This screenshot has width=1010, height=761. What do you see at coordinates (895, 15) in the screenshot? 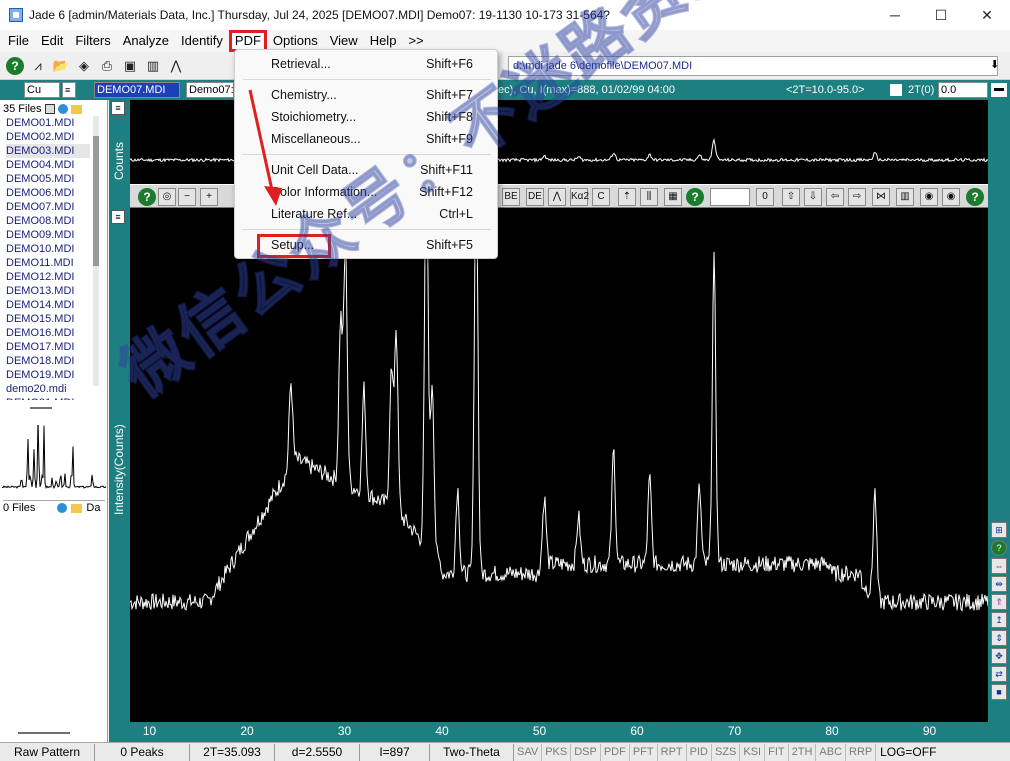
I see `minimize-button: ─` at bounding box center [895, 15].